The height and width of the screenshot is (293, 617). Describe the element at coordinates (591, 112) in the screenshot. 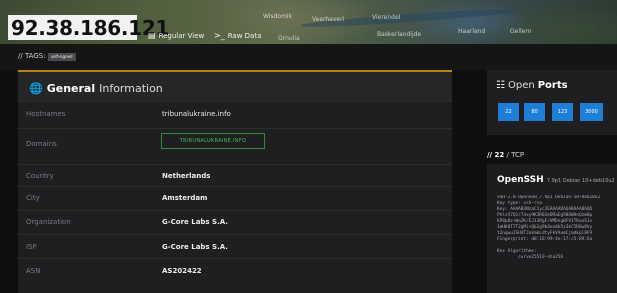

I see `port-button: 3000` at that location.